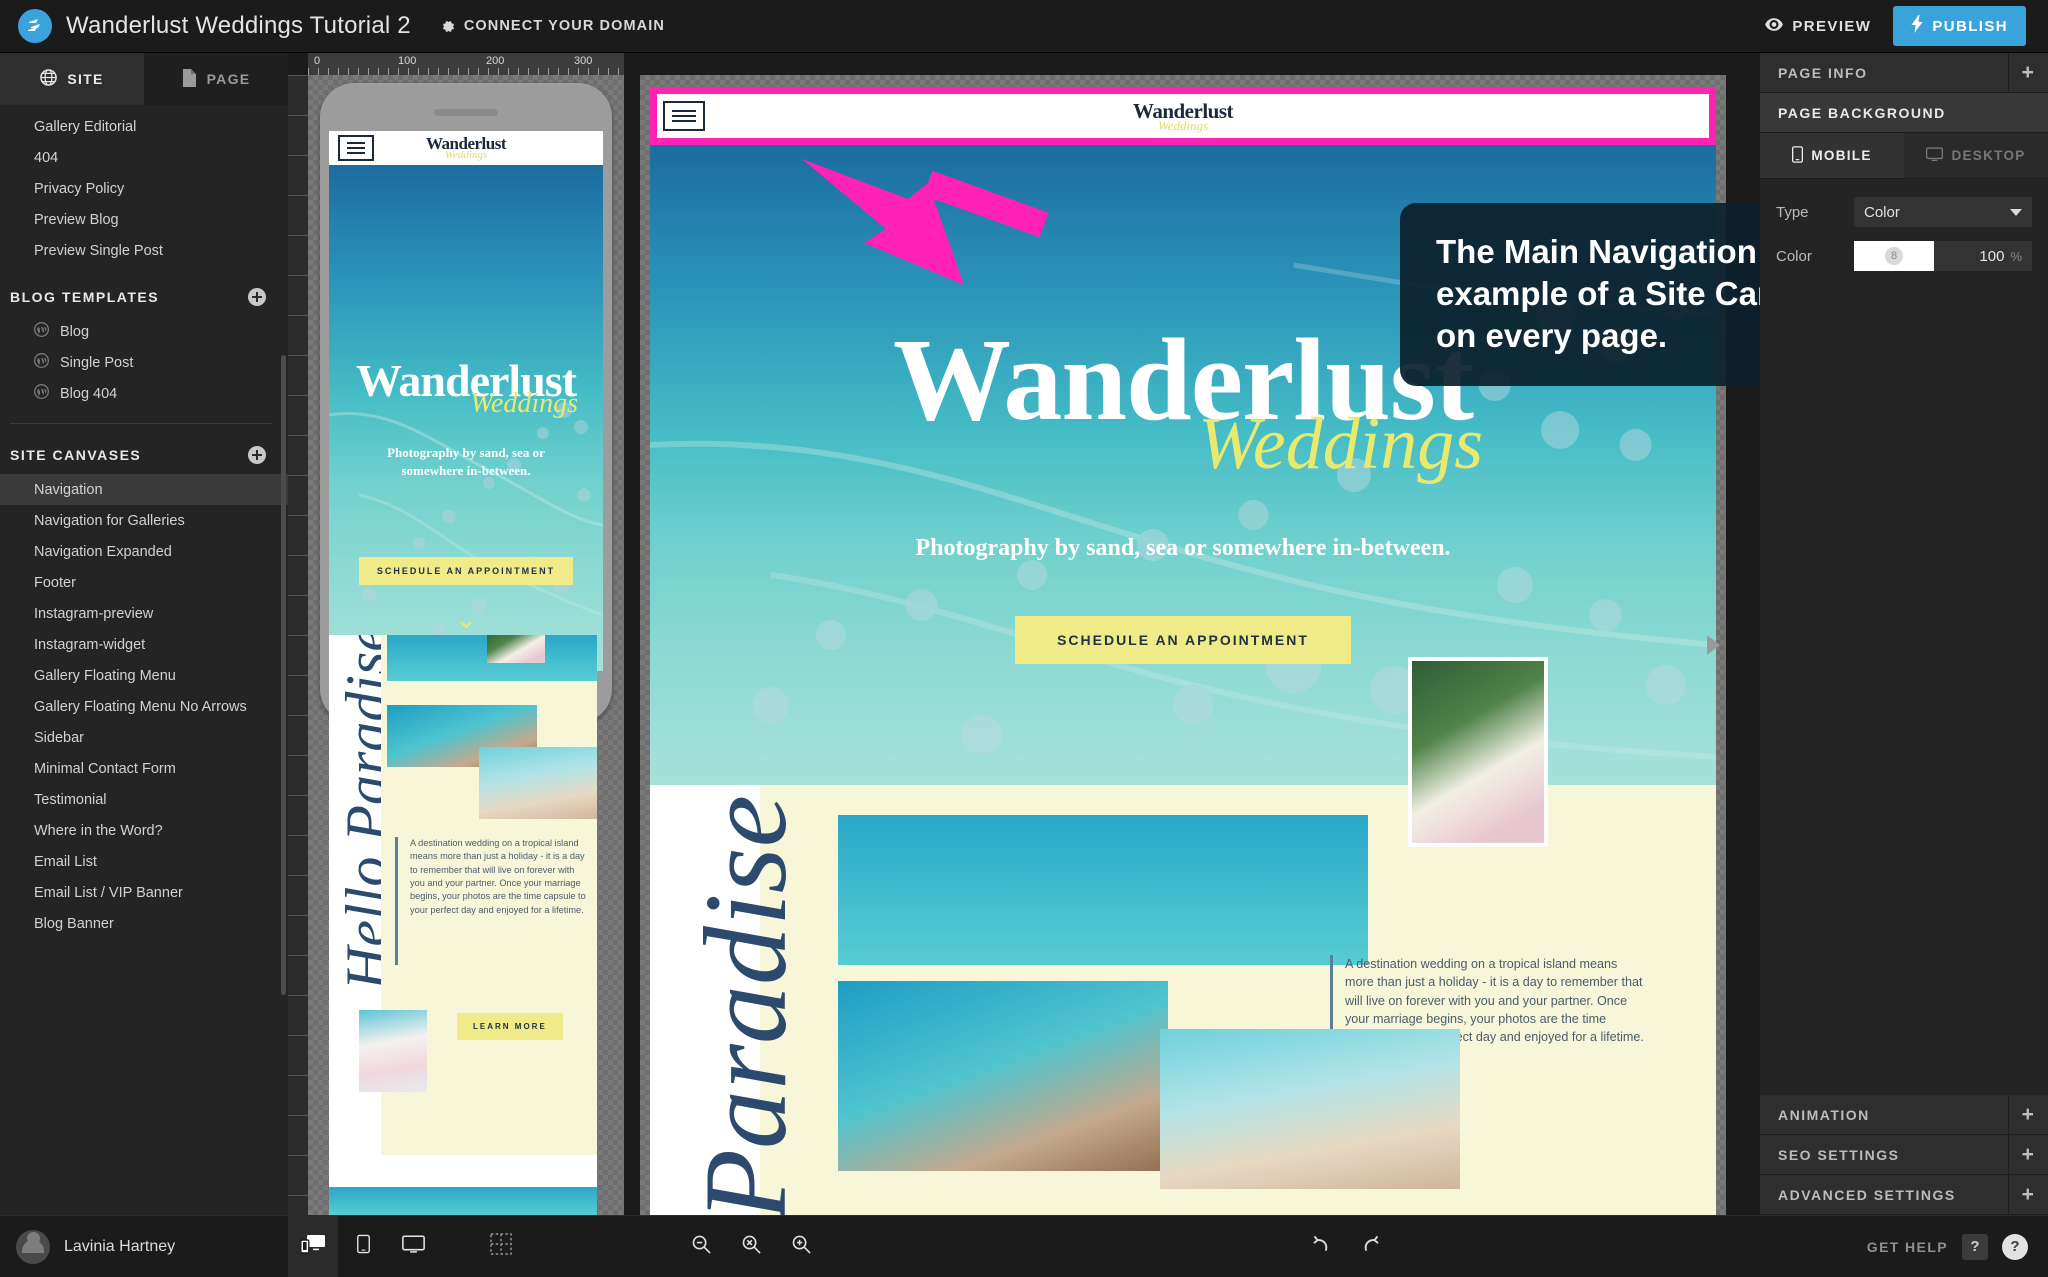  What do you see at coordinates (144, 157) in the screenshot?
I see `sidebar-item-404: 404` at bounding box center [144, 157].